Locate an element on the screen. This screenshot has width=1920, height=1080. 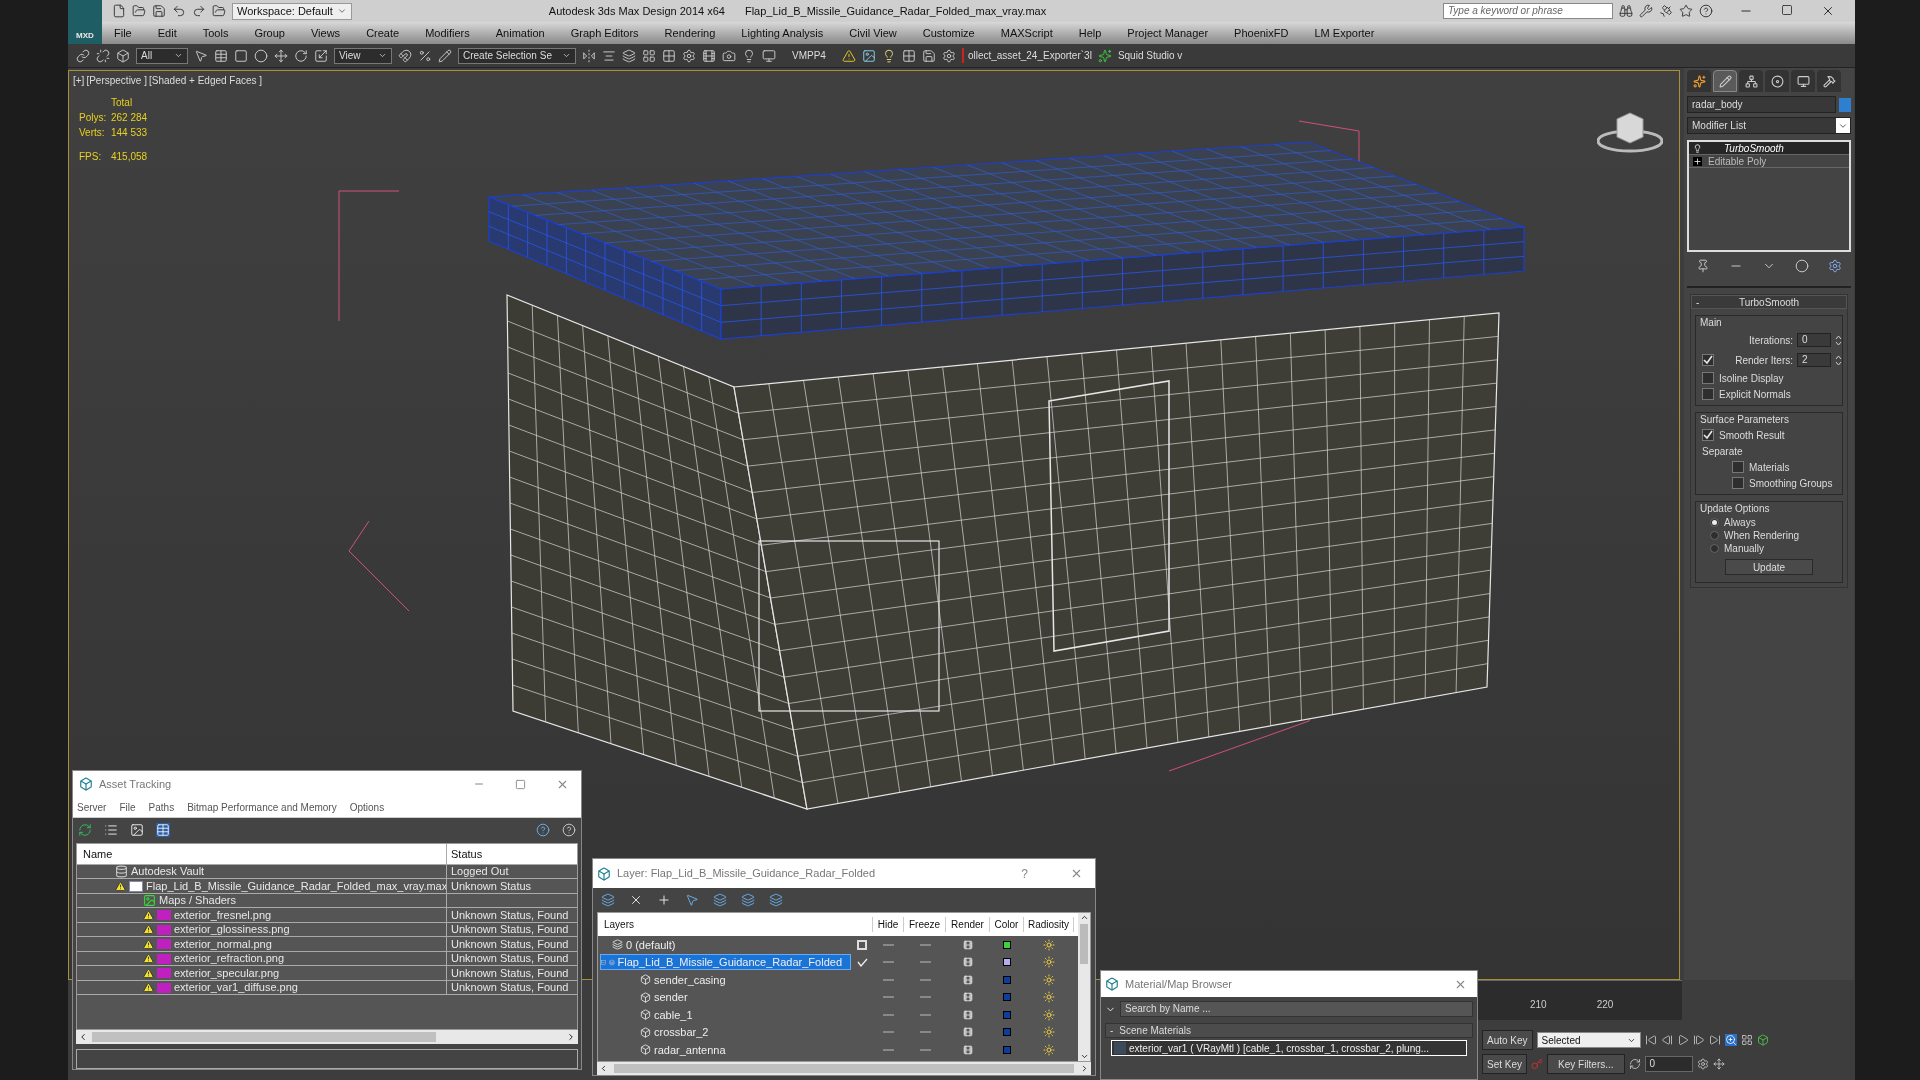
project-folder-icon is located at coordinates (219, 11).